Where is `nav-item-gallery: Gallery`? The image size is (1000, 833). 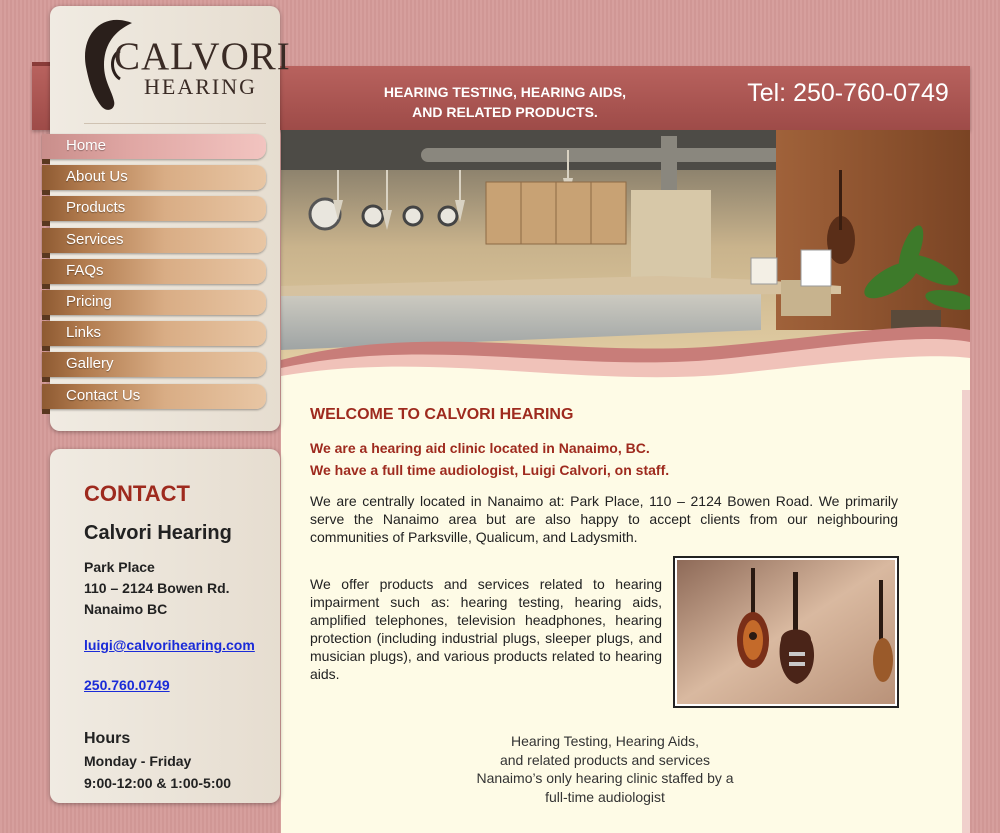
nav-item-gallery: Gallery is located at coordinates (154, 367).